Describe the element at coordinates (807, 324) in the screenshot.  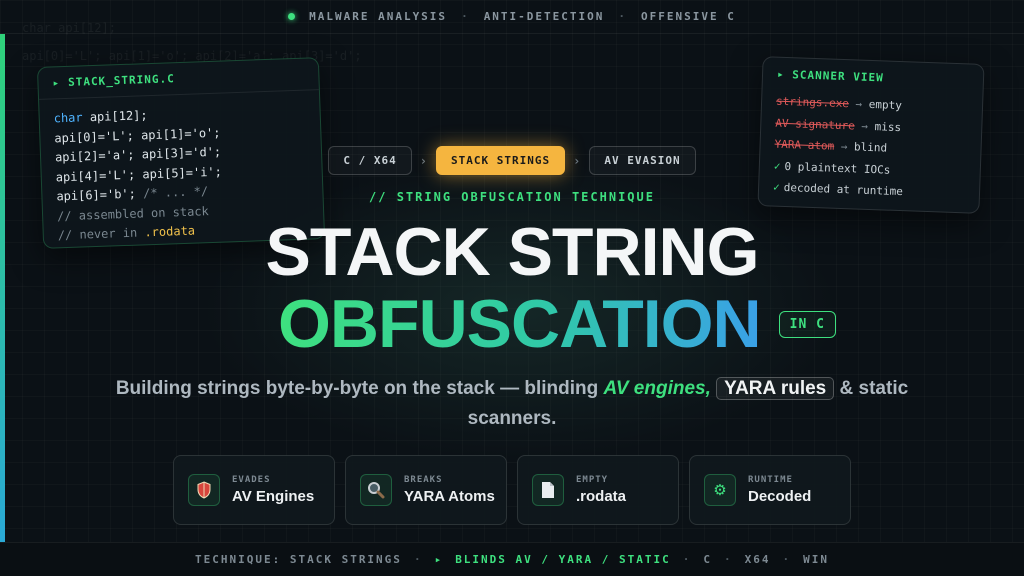
I see `language-badge: IN C` at that location.